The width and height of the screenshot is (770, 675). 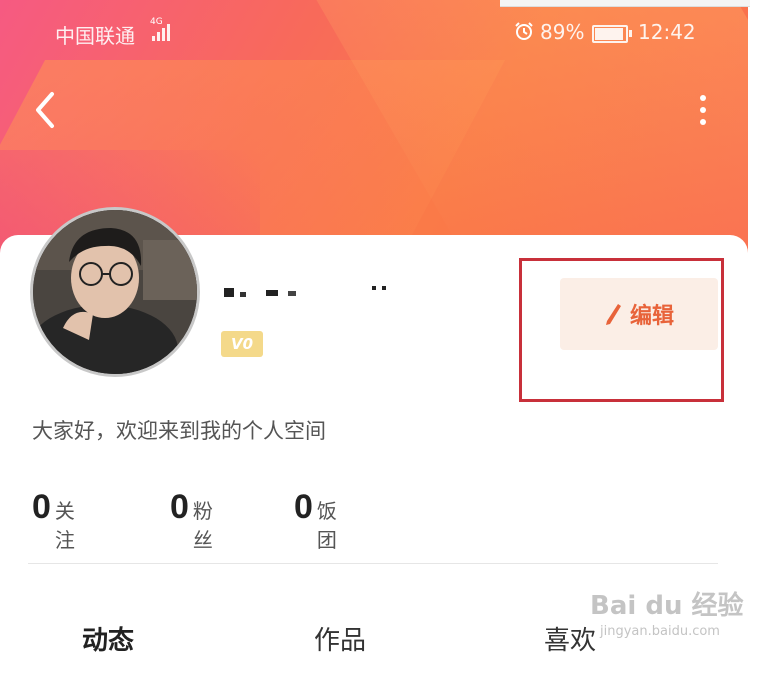 What do you see at coordinates (373, 563) in the screenshot?
I see `section-divider` at bounding box center [373, 563].